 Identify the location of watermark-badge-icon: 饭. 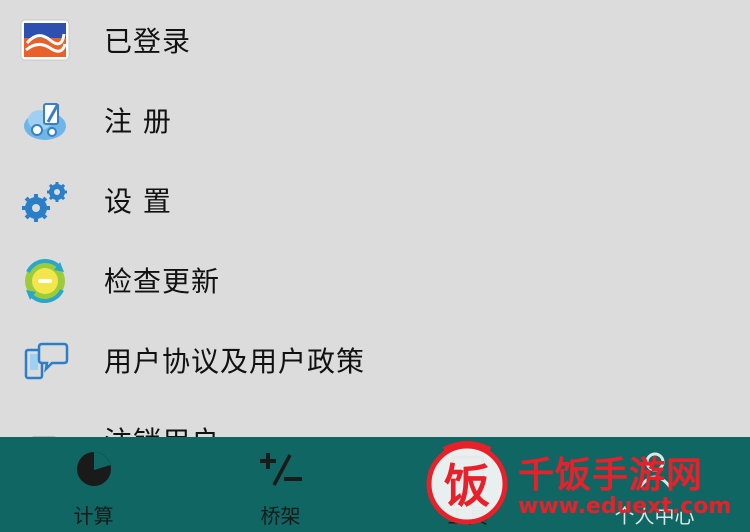
(467, 483).